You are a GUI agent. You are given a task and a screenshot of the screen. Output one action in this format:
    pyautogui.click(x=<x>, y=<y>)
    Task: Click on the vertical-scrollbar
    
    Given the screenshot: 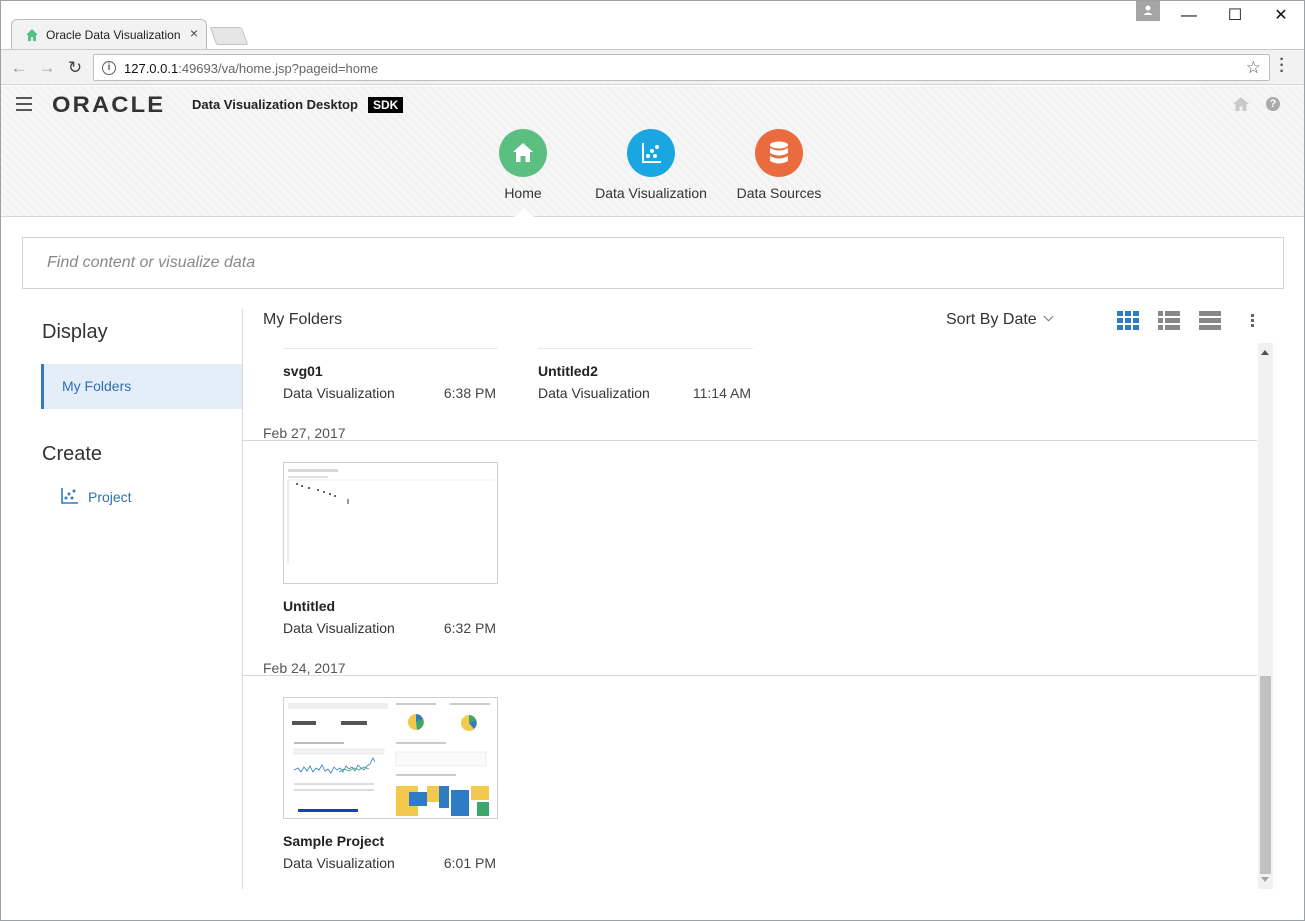 What is the action you would take?
    pyautogui.click(x=1265, y=616)
    